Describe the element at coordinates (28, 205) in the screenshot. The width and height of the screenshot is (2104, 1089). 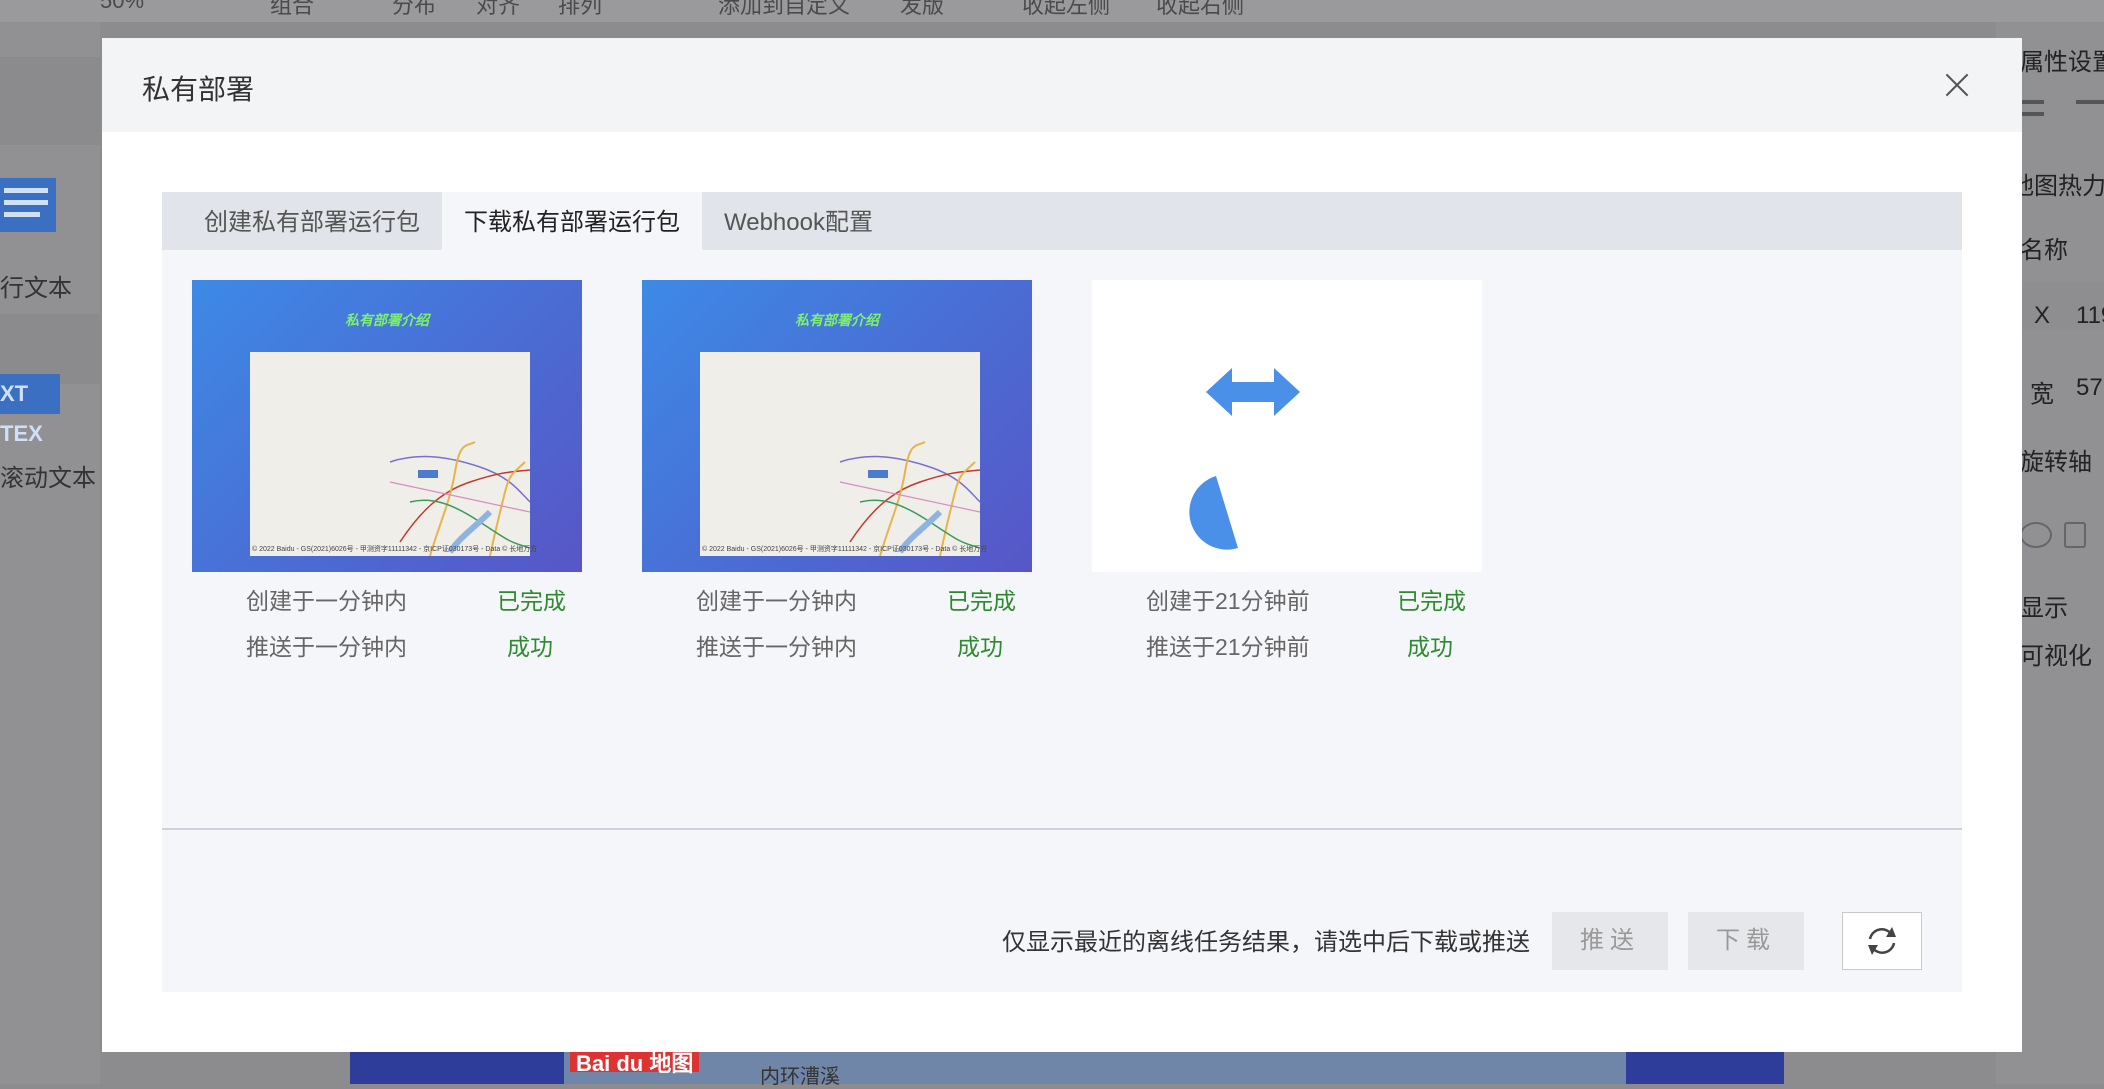
I see `text-icon` at that location.